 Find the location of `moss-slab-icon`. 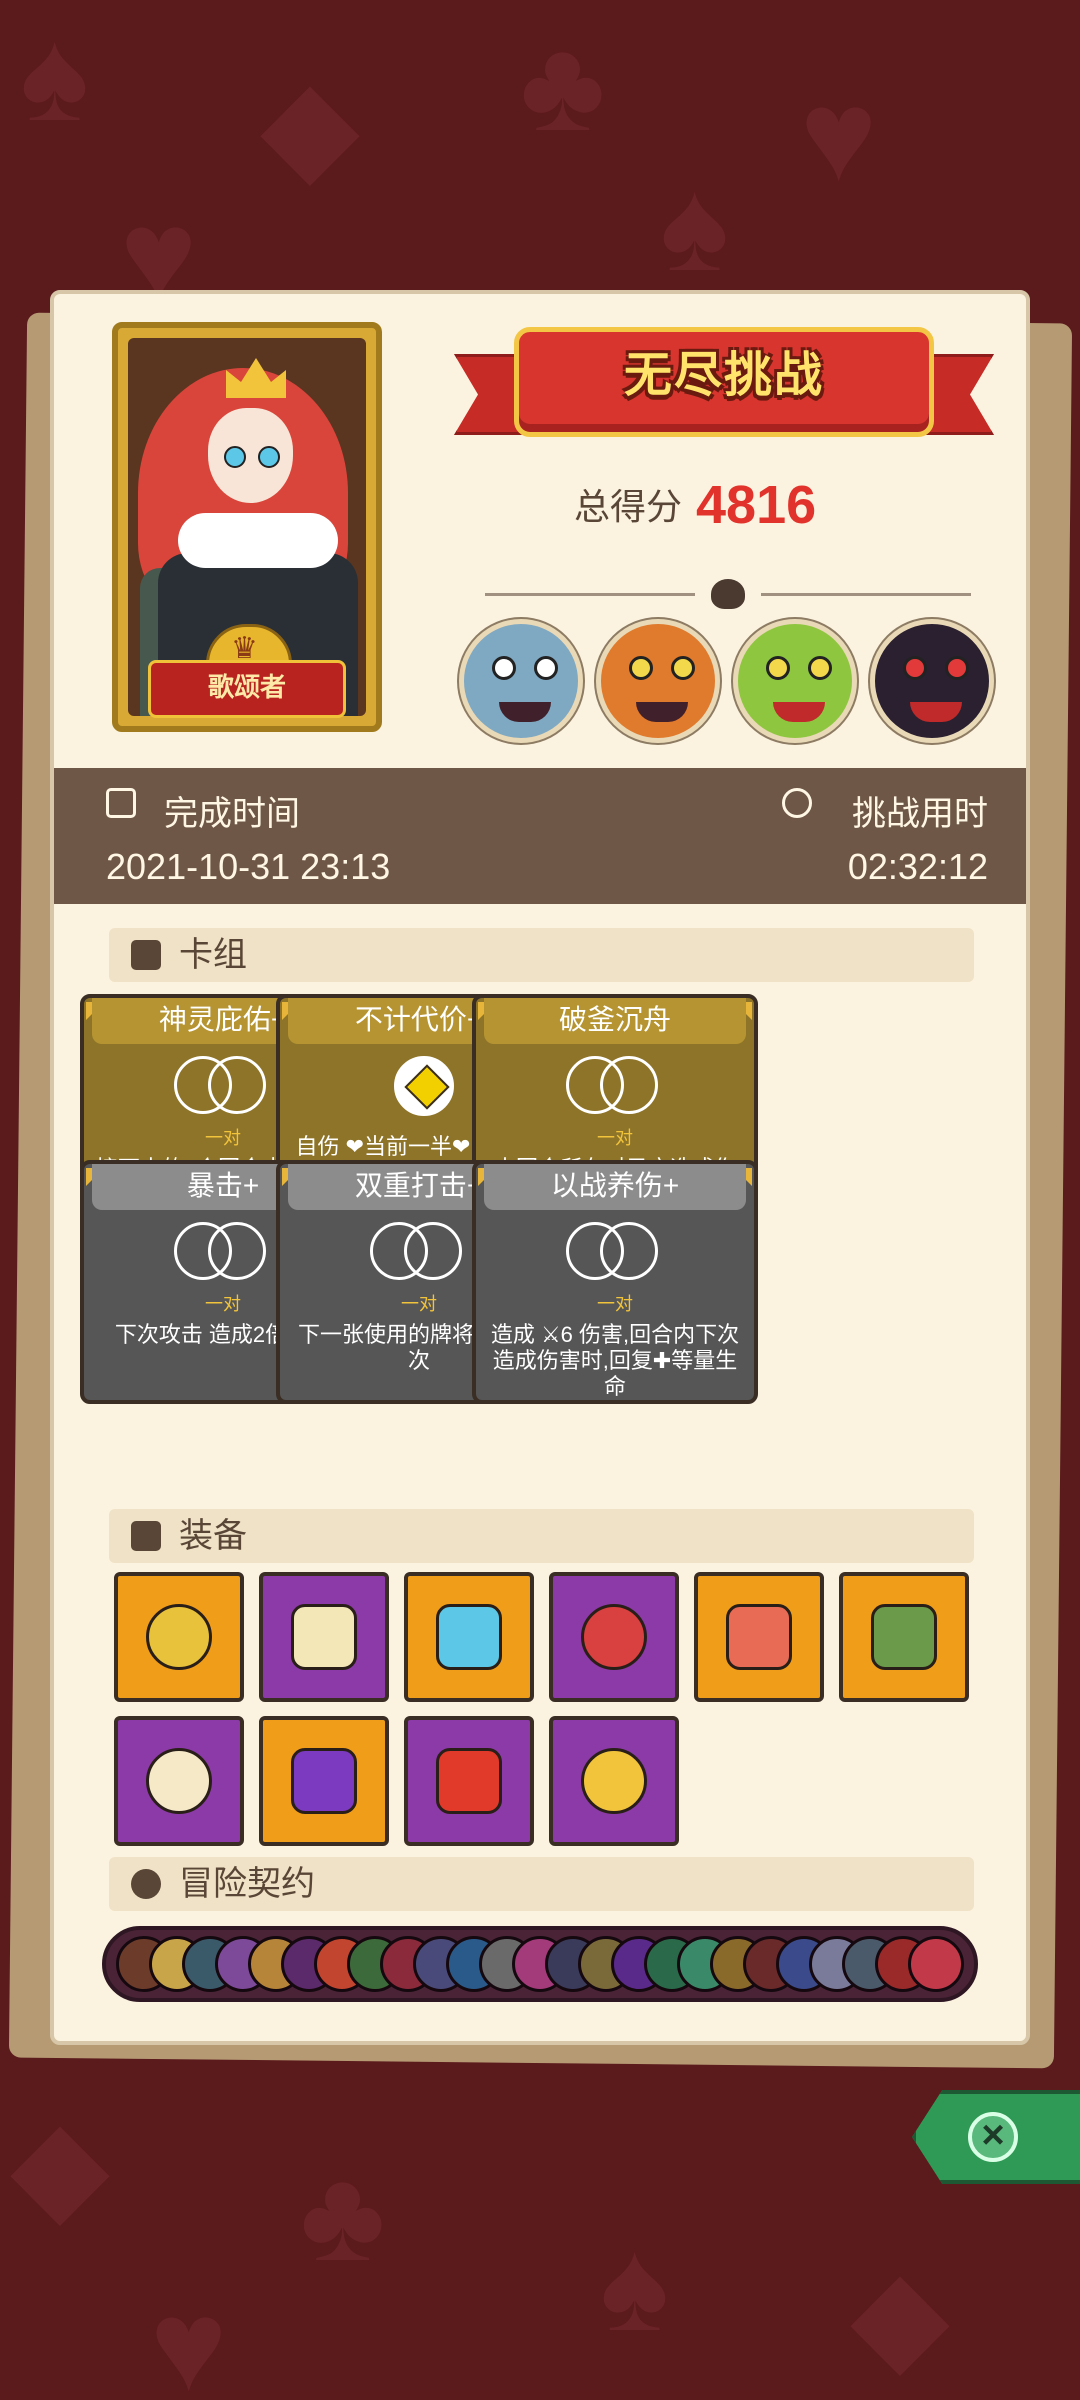

moss-slab-icon is located at coordinates (904, 1637).